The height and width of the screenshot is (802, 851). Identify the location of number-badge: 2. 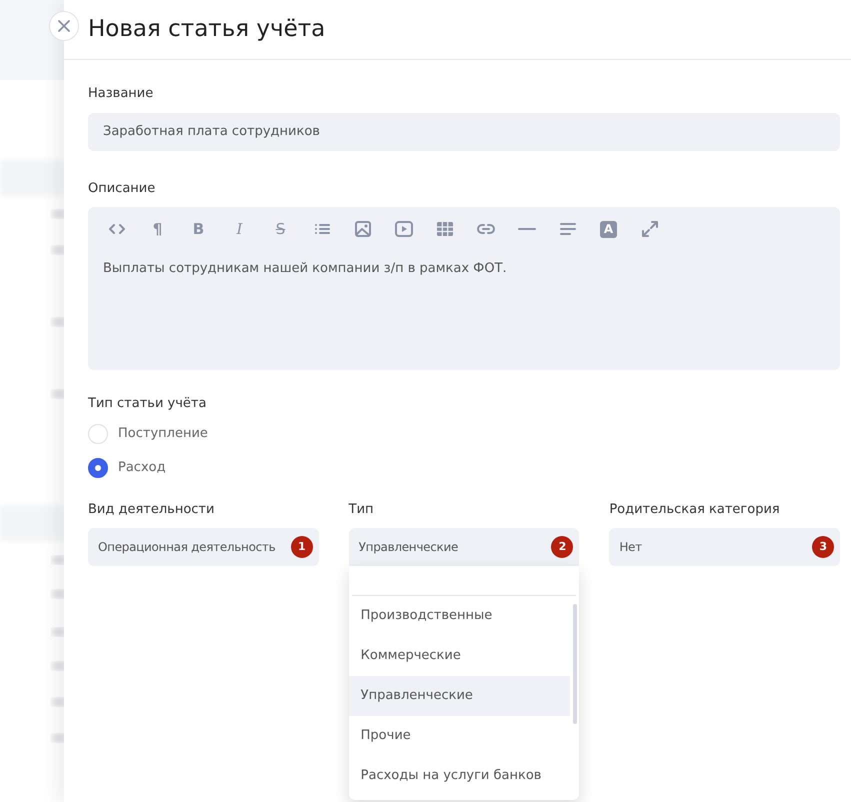
(562, 547).